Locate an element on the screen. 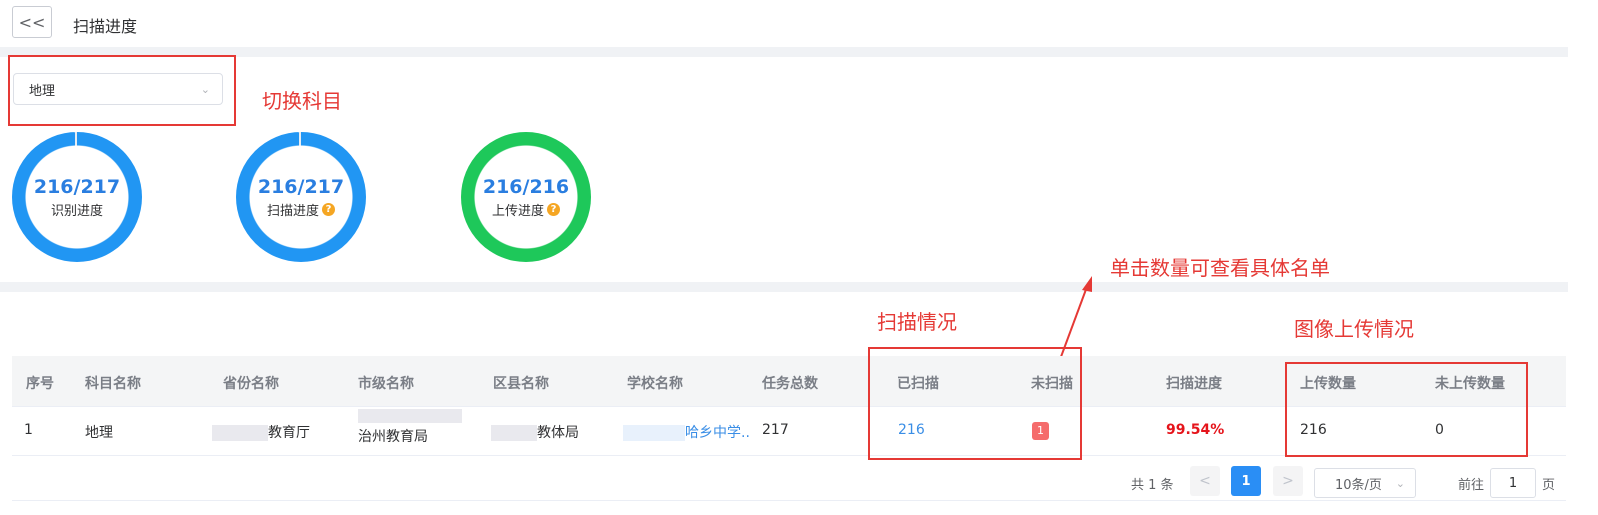 The image size is (1598, 515). goto-label: 前往 is located at coordinates (1471, 485).